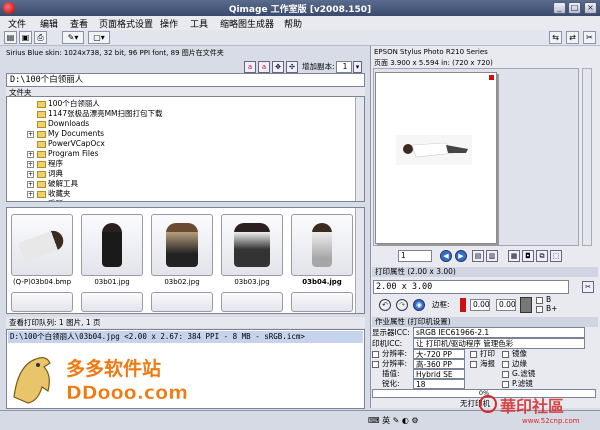  What do you see at coordinates (480, 305) in the screenshot?
I see `border-input-1: 0.00` at bounding box center [480, 305].